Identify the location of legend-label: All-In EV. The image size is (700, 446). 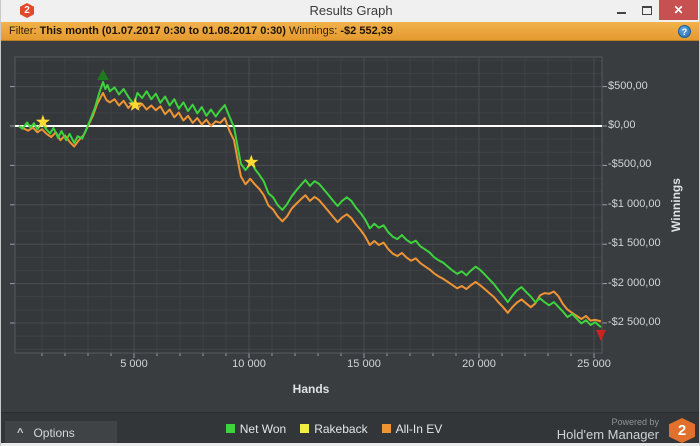
(419, 428).